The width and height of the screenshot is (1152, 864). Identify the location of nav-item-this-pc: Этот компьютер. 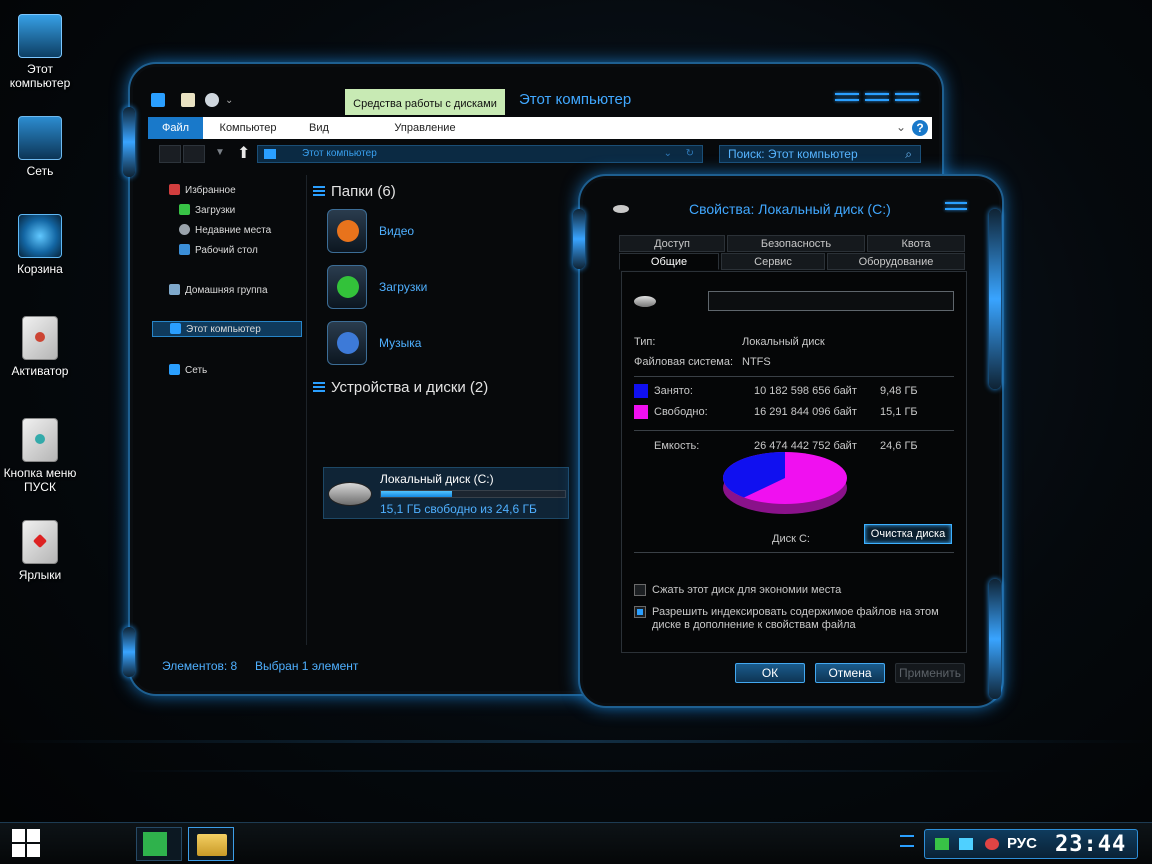
(227, 329).